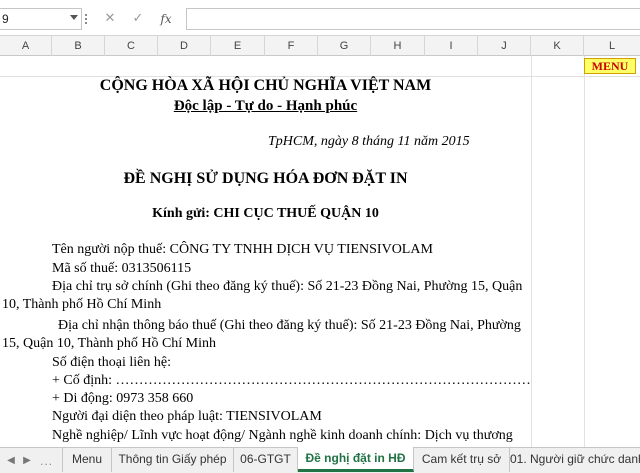 The height and width of the screenshot is (473, 640). I want to click on tab-menu: Menu, so click(87, 460).